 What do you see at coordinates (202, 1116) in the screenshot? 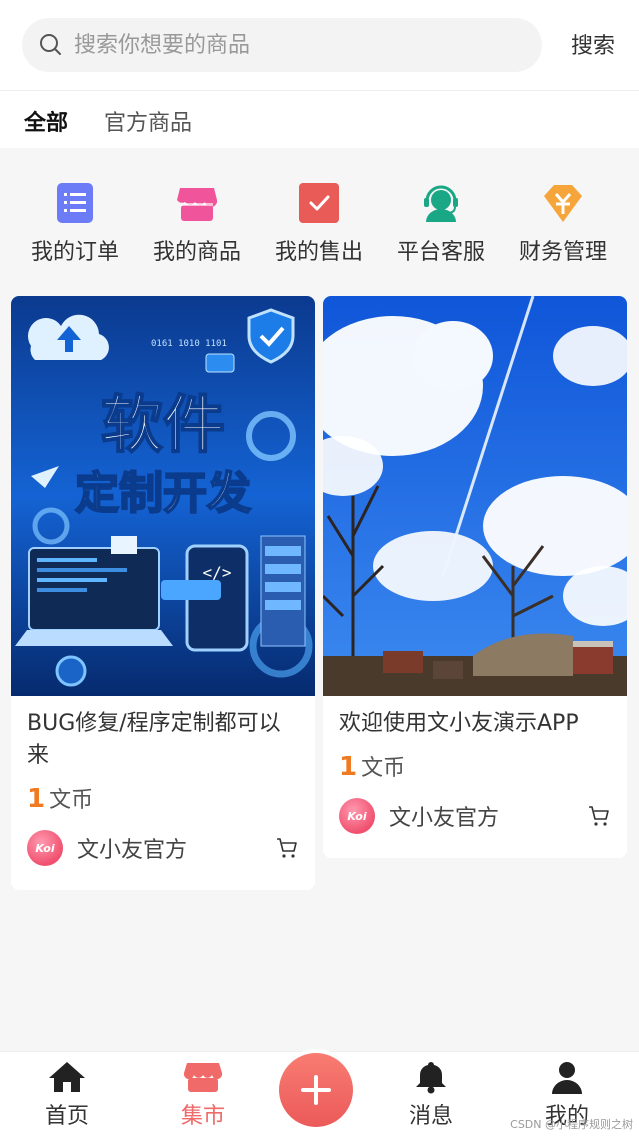
I see `nav-label: 集市` at bounding box center [202, 1116].